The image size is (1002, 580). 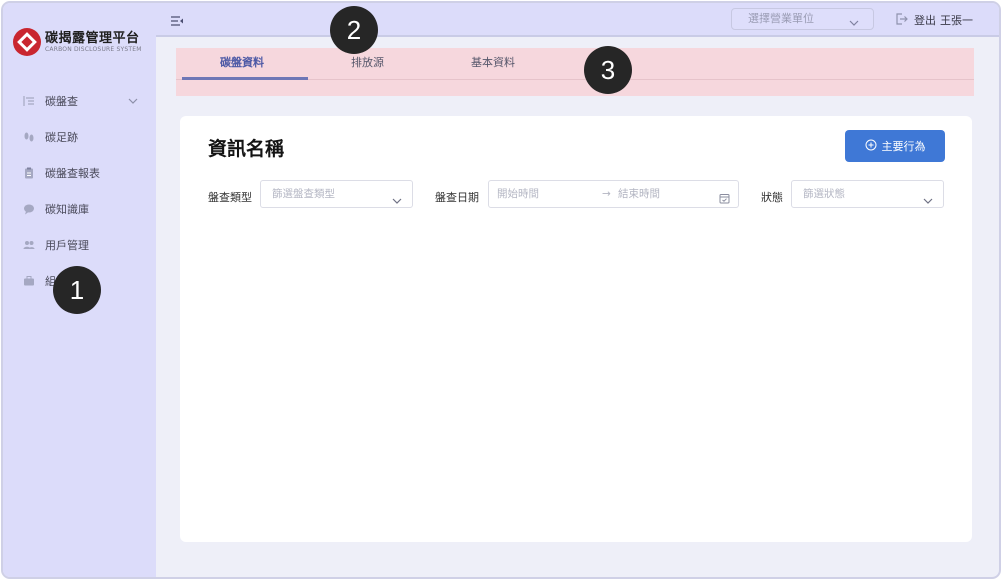 I want to click on briefcase-icon, so click(x=29, y=281).